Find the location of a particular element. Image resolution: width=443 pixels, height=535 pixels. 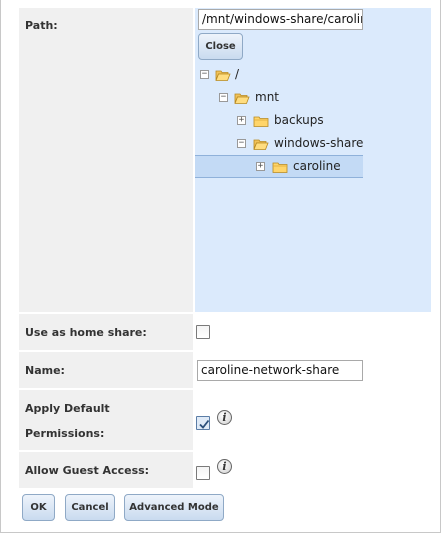

guest-access-label: Allow Guest Access: is located at coordinates (106, 470).